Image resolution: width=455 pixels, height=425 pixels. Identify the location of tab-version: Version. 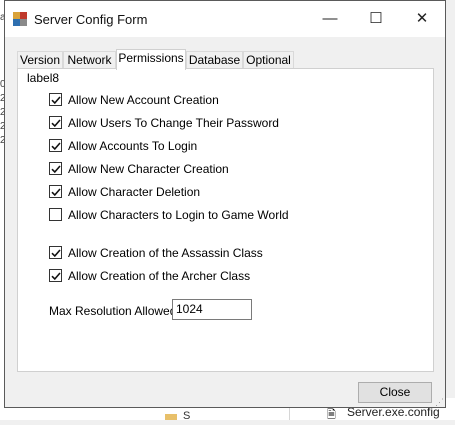
(40, 59).